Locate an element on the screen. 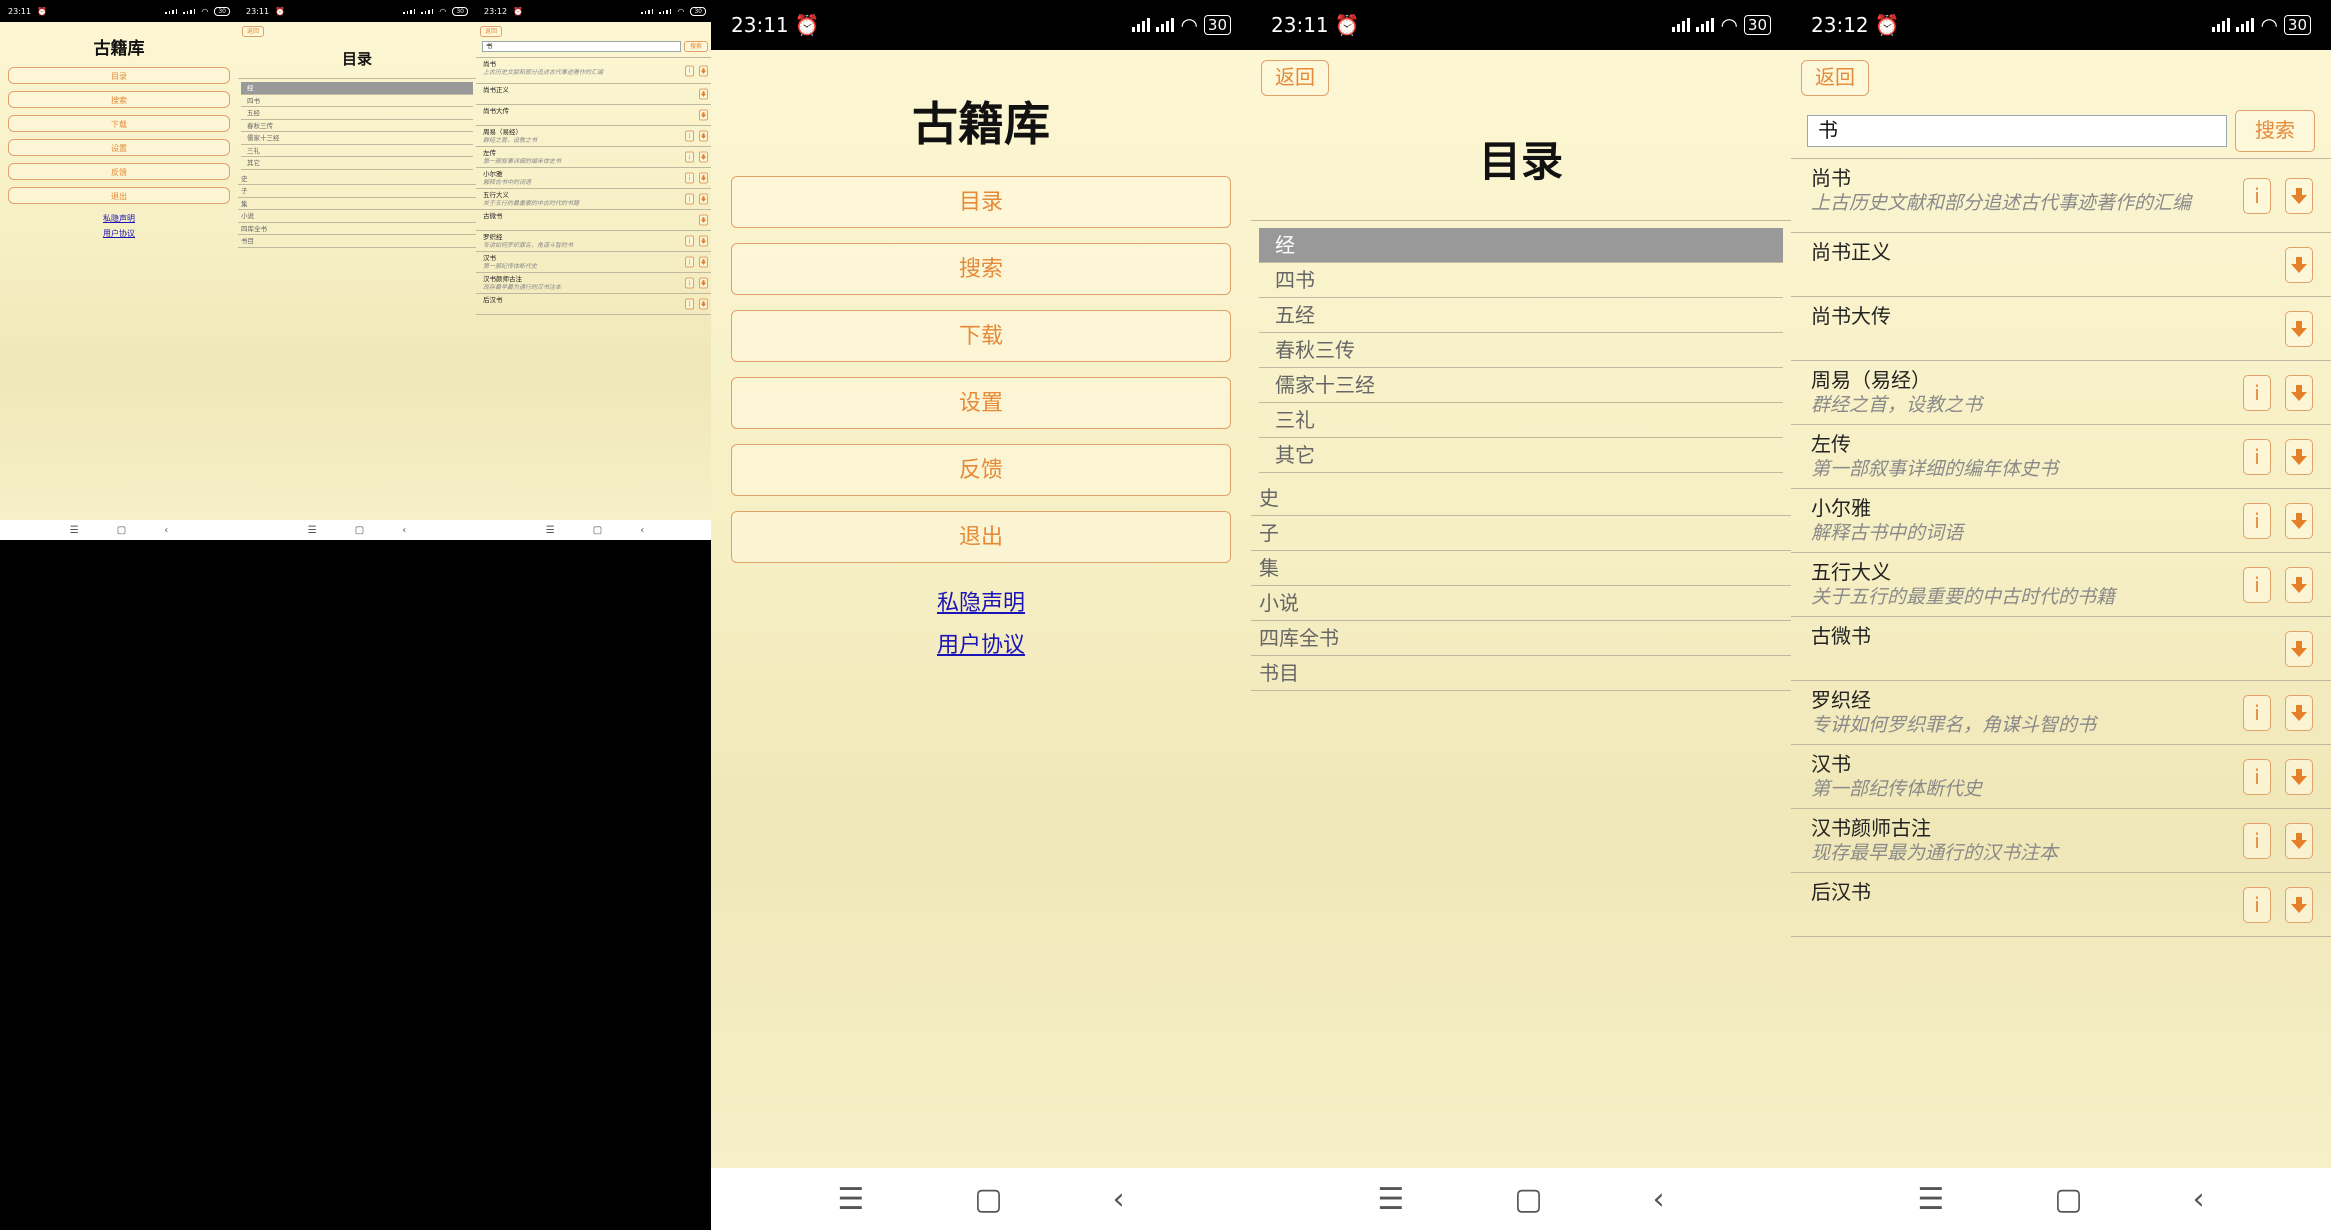  catalog-item: 小说 is located at coordinates (357, 216).